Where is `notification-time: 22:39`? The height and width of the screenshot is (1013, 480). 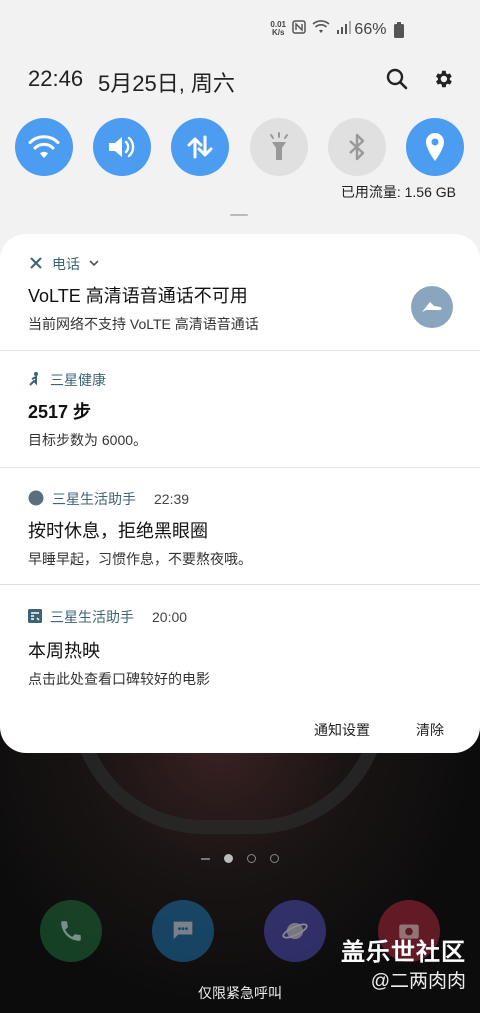 notification-time: 22:39 is located at coordinates (172, 499).